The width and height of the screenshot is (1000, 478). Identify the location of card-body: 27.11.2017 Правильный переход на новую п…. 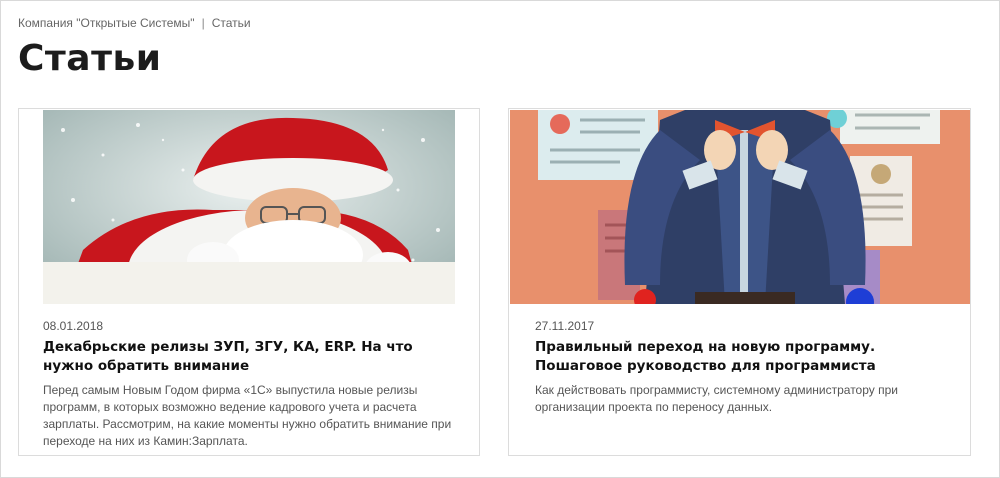
(745, 367).